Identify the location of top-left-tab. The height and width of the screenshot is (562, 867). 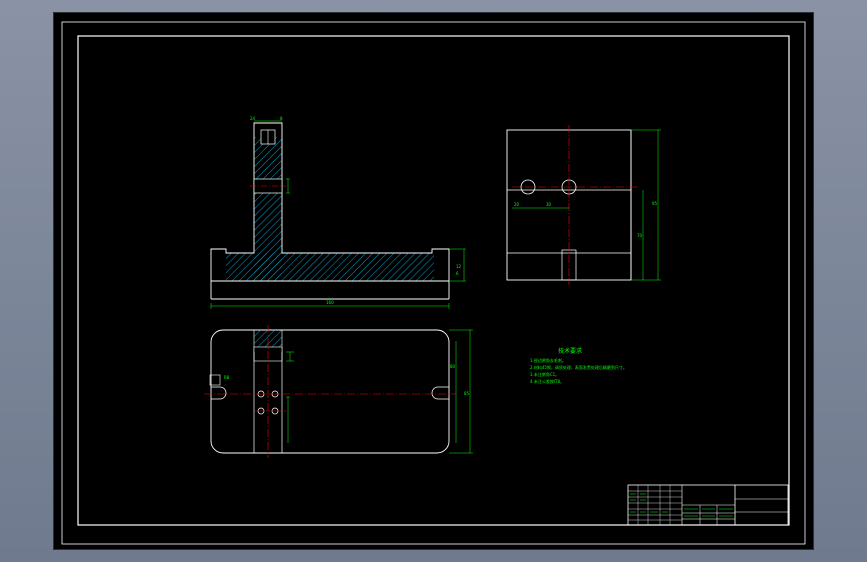
(215, 380).